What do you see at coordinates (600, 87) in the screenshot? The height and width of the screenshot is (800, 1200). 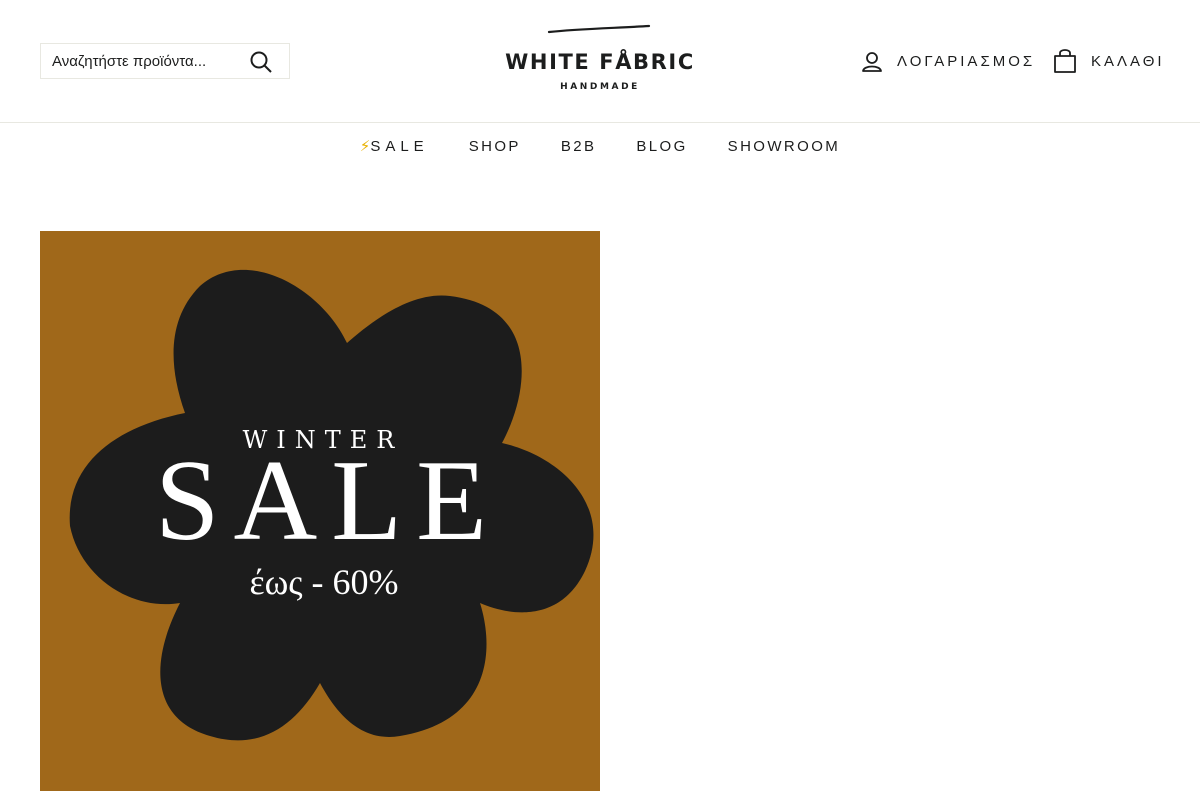 I see `logo-tagline: HANDMADE` at bounding box center [600, 87].